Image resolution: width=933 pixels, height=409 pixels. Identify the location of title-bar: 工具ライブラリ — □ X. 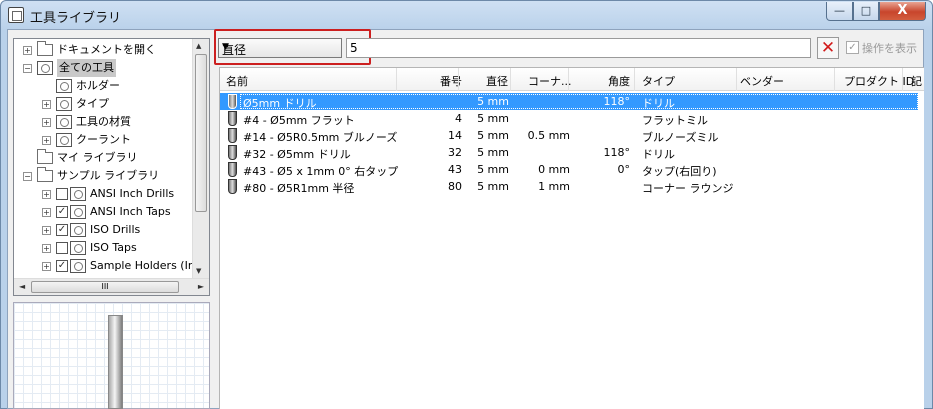
(466, 15).